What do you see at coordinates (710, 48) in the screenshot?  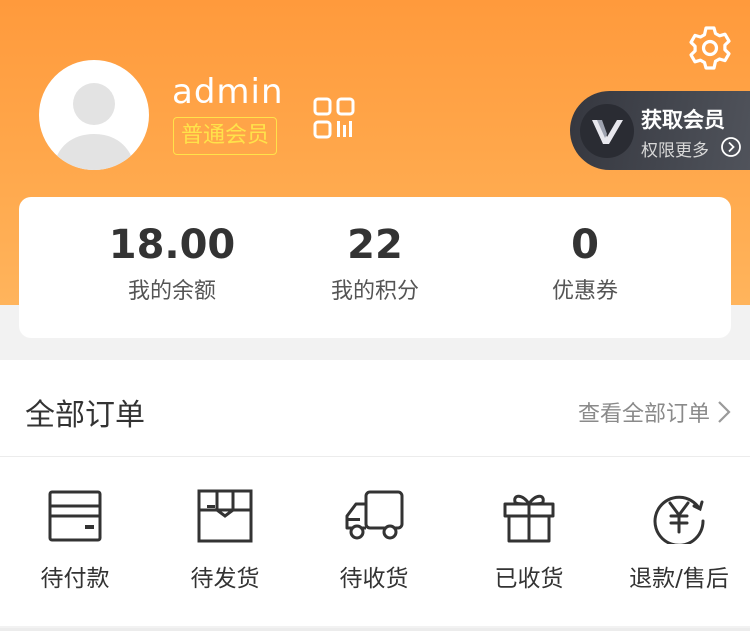 I see `gear-icon` at bounding box center [710, 48].